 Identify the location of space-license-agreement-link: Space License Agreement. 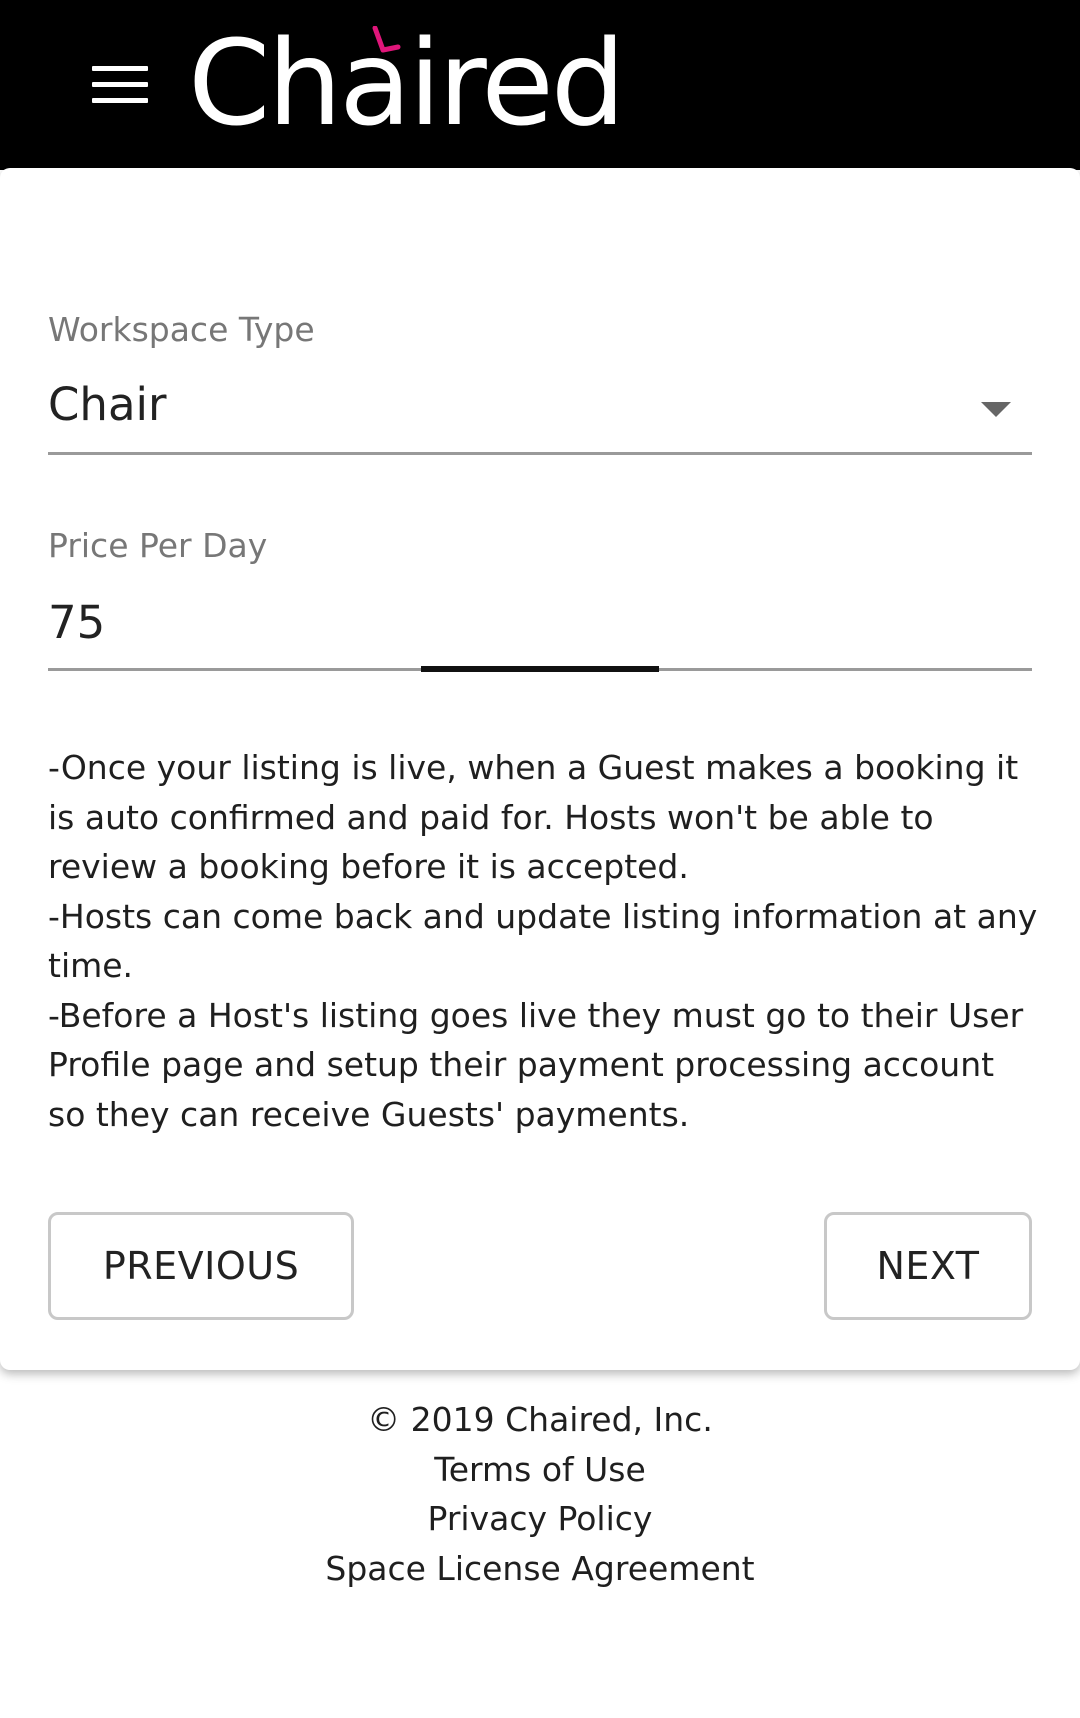
(540, 1569).